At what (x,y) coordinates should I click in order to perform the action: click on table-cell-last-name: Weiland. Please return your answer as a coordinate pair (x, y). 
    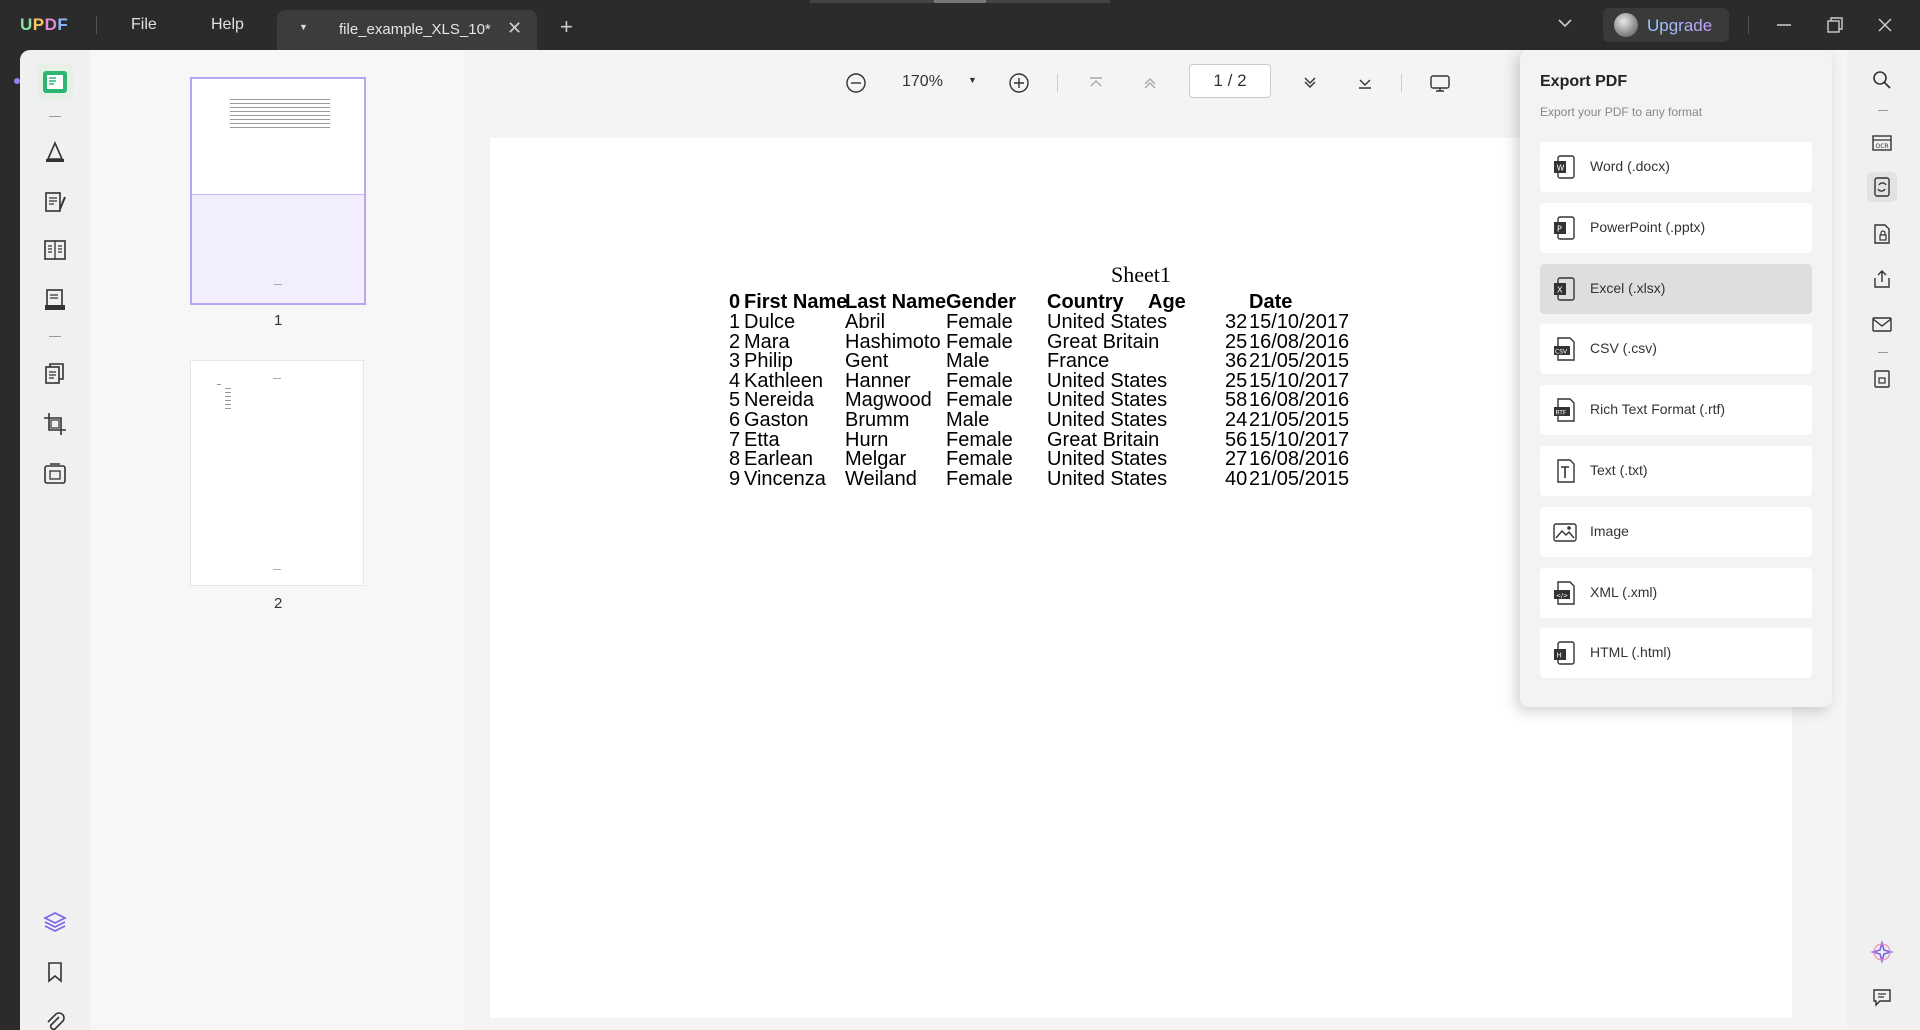
    Looking at the image, I should click on (881, 479).